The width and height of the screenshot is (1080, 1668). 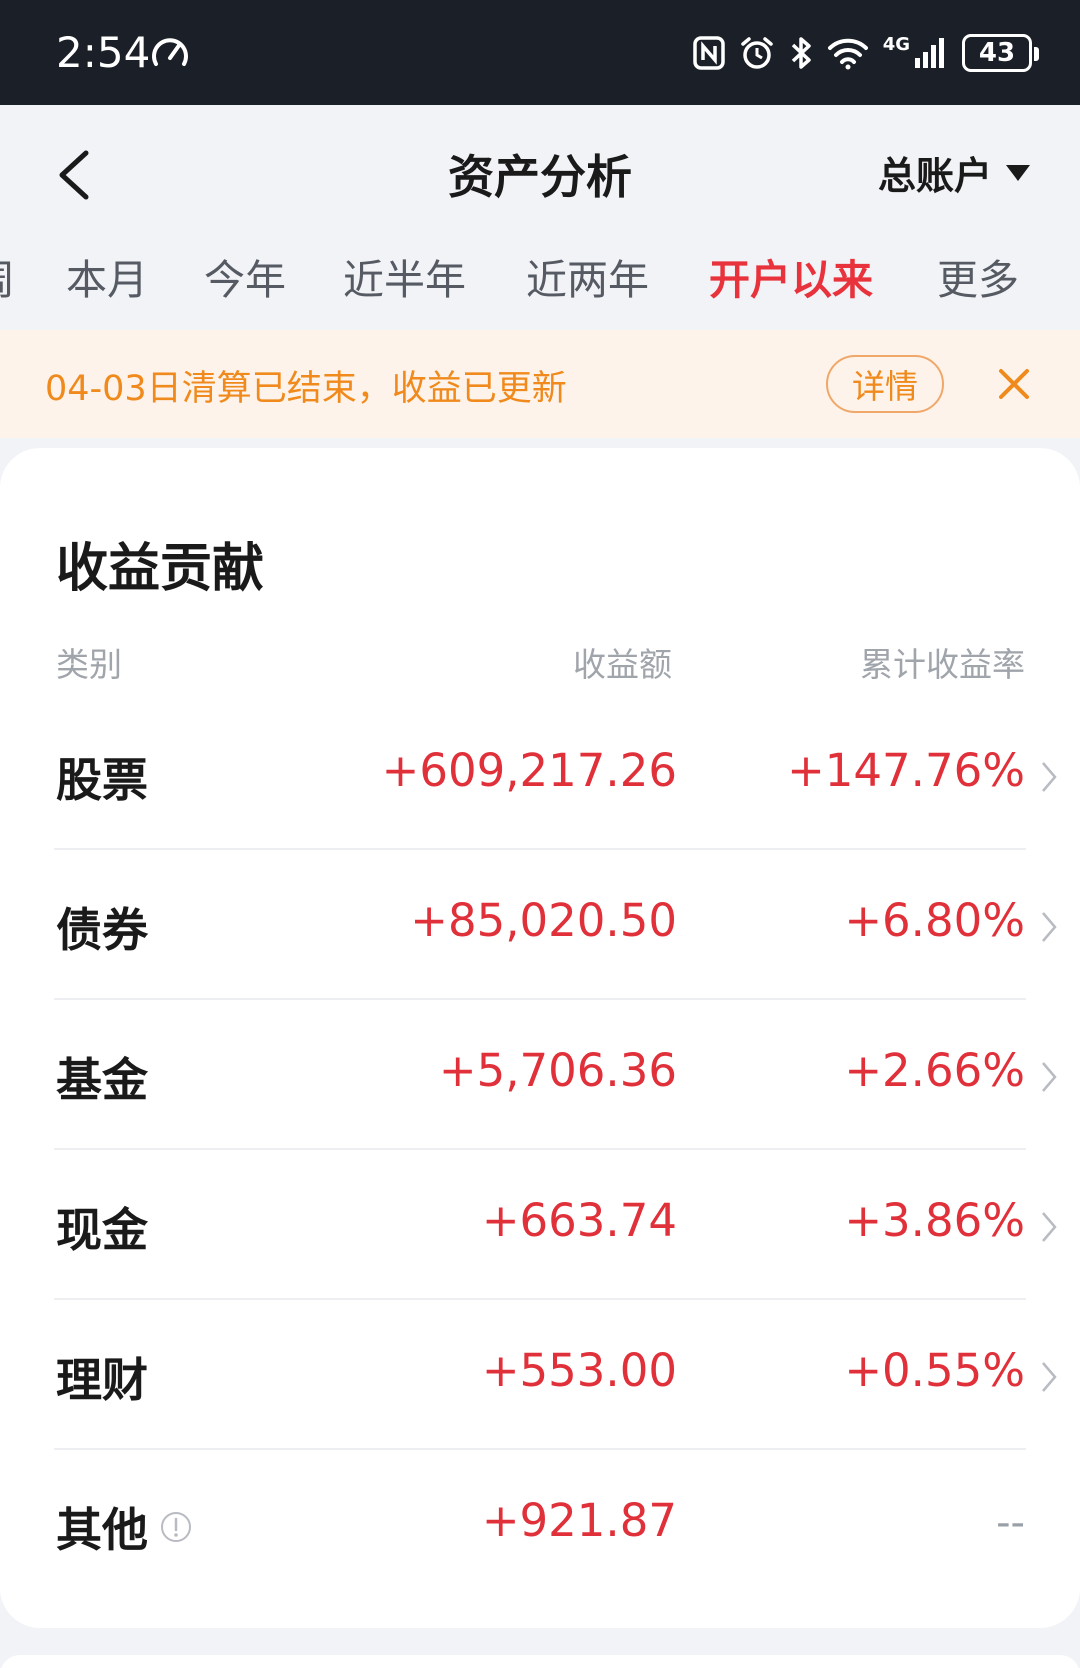 What do you see at coordinates (791, 276) in the screenshot?
I see `tab-since-opening: 开户以来` at bounding box center [791, 276].